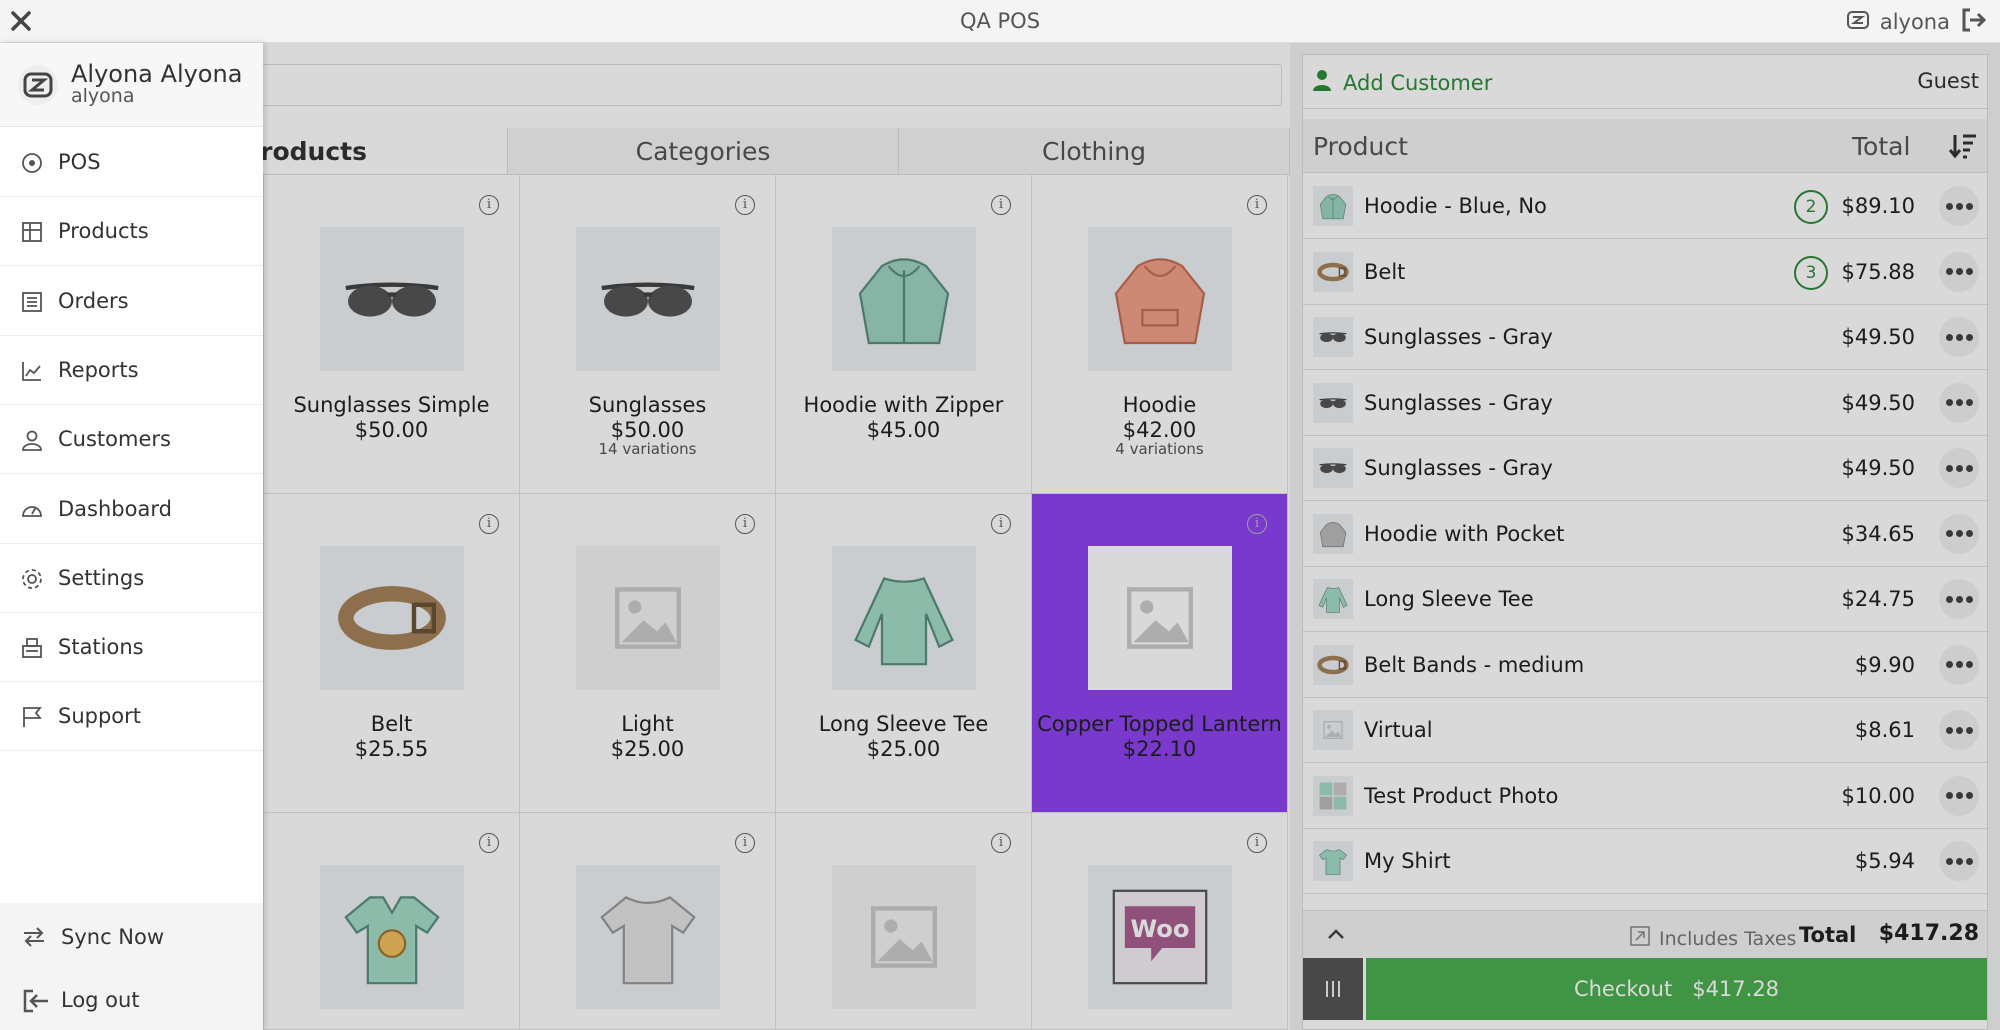 The height and width of the screenshot is (1030, 2000). What do you see at coordinates (32, 440) in the screenshot?
I see `customers-icon` at bounding box center [32, 440].